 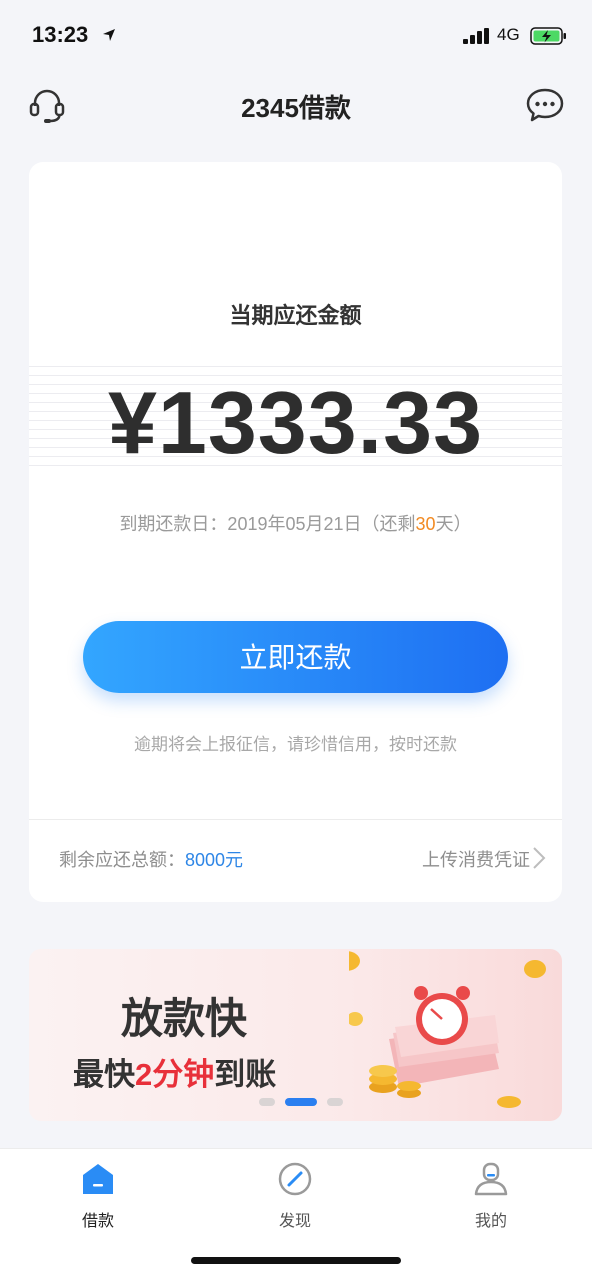 I want to click on banner-sub-suffix: 到账, so click(x=245, y=1074).